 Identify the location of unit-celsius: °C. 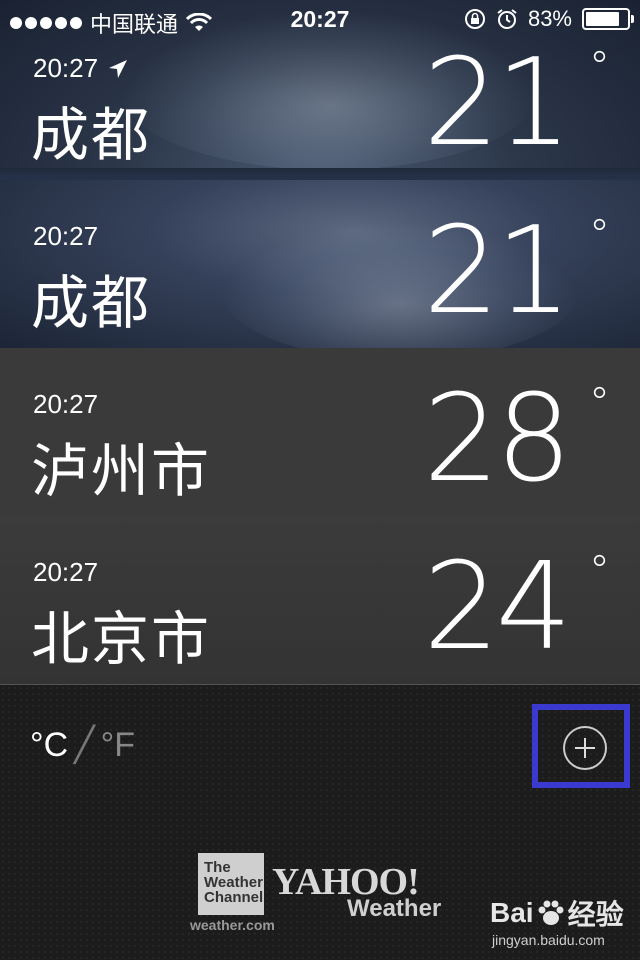
(49, 745).